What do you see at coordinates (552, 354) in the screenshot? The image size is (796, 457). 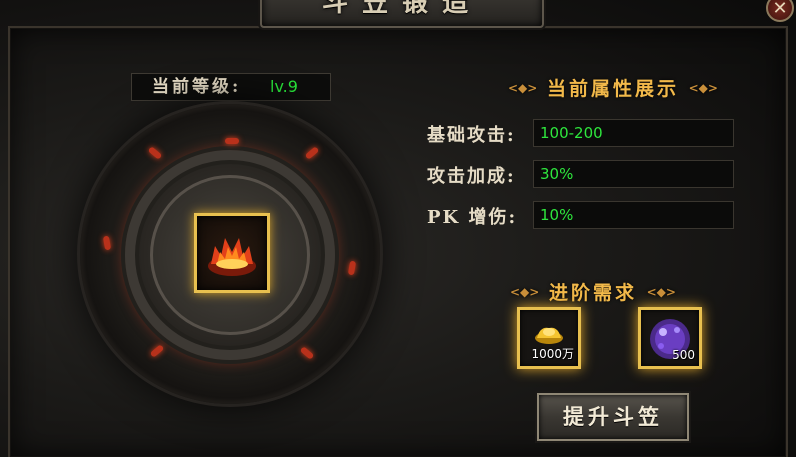 I see `requirement-count: 1000万` at bounding box center [552, 354].